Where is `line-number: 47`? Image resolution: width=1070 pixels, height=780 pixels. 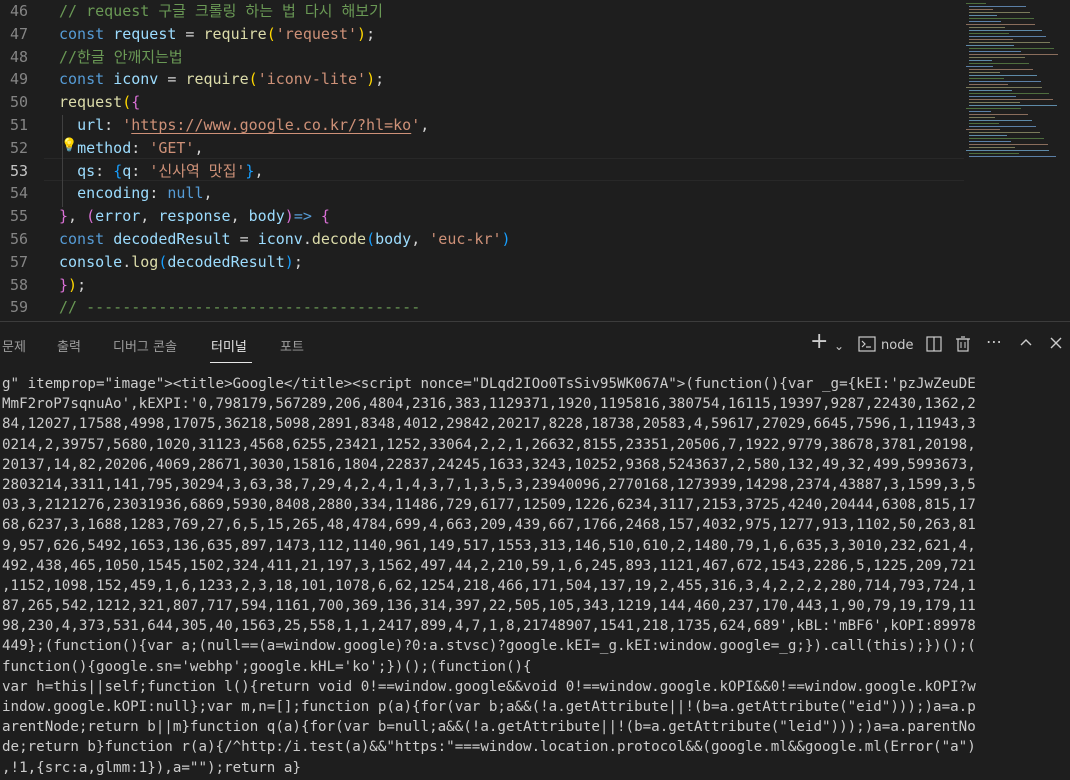
line-number: 47 is located at coordinates (18, 33).